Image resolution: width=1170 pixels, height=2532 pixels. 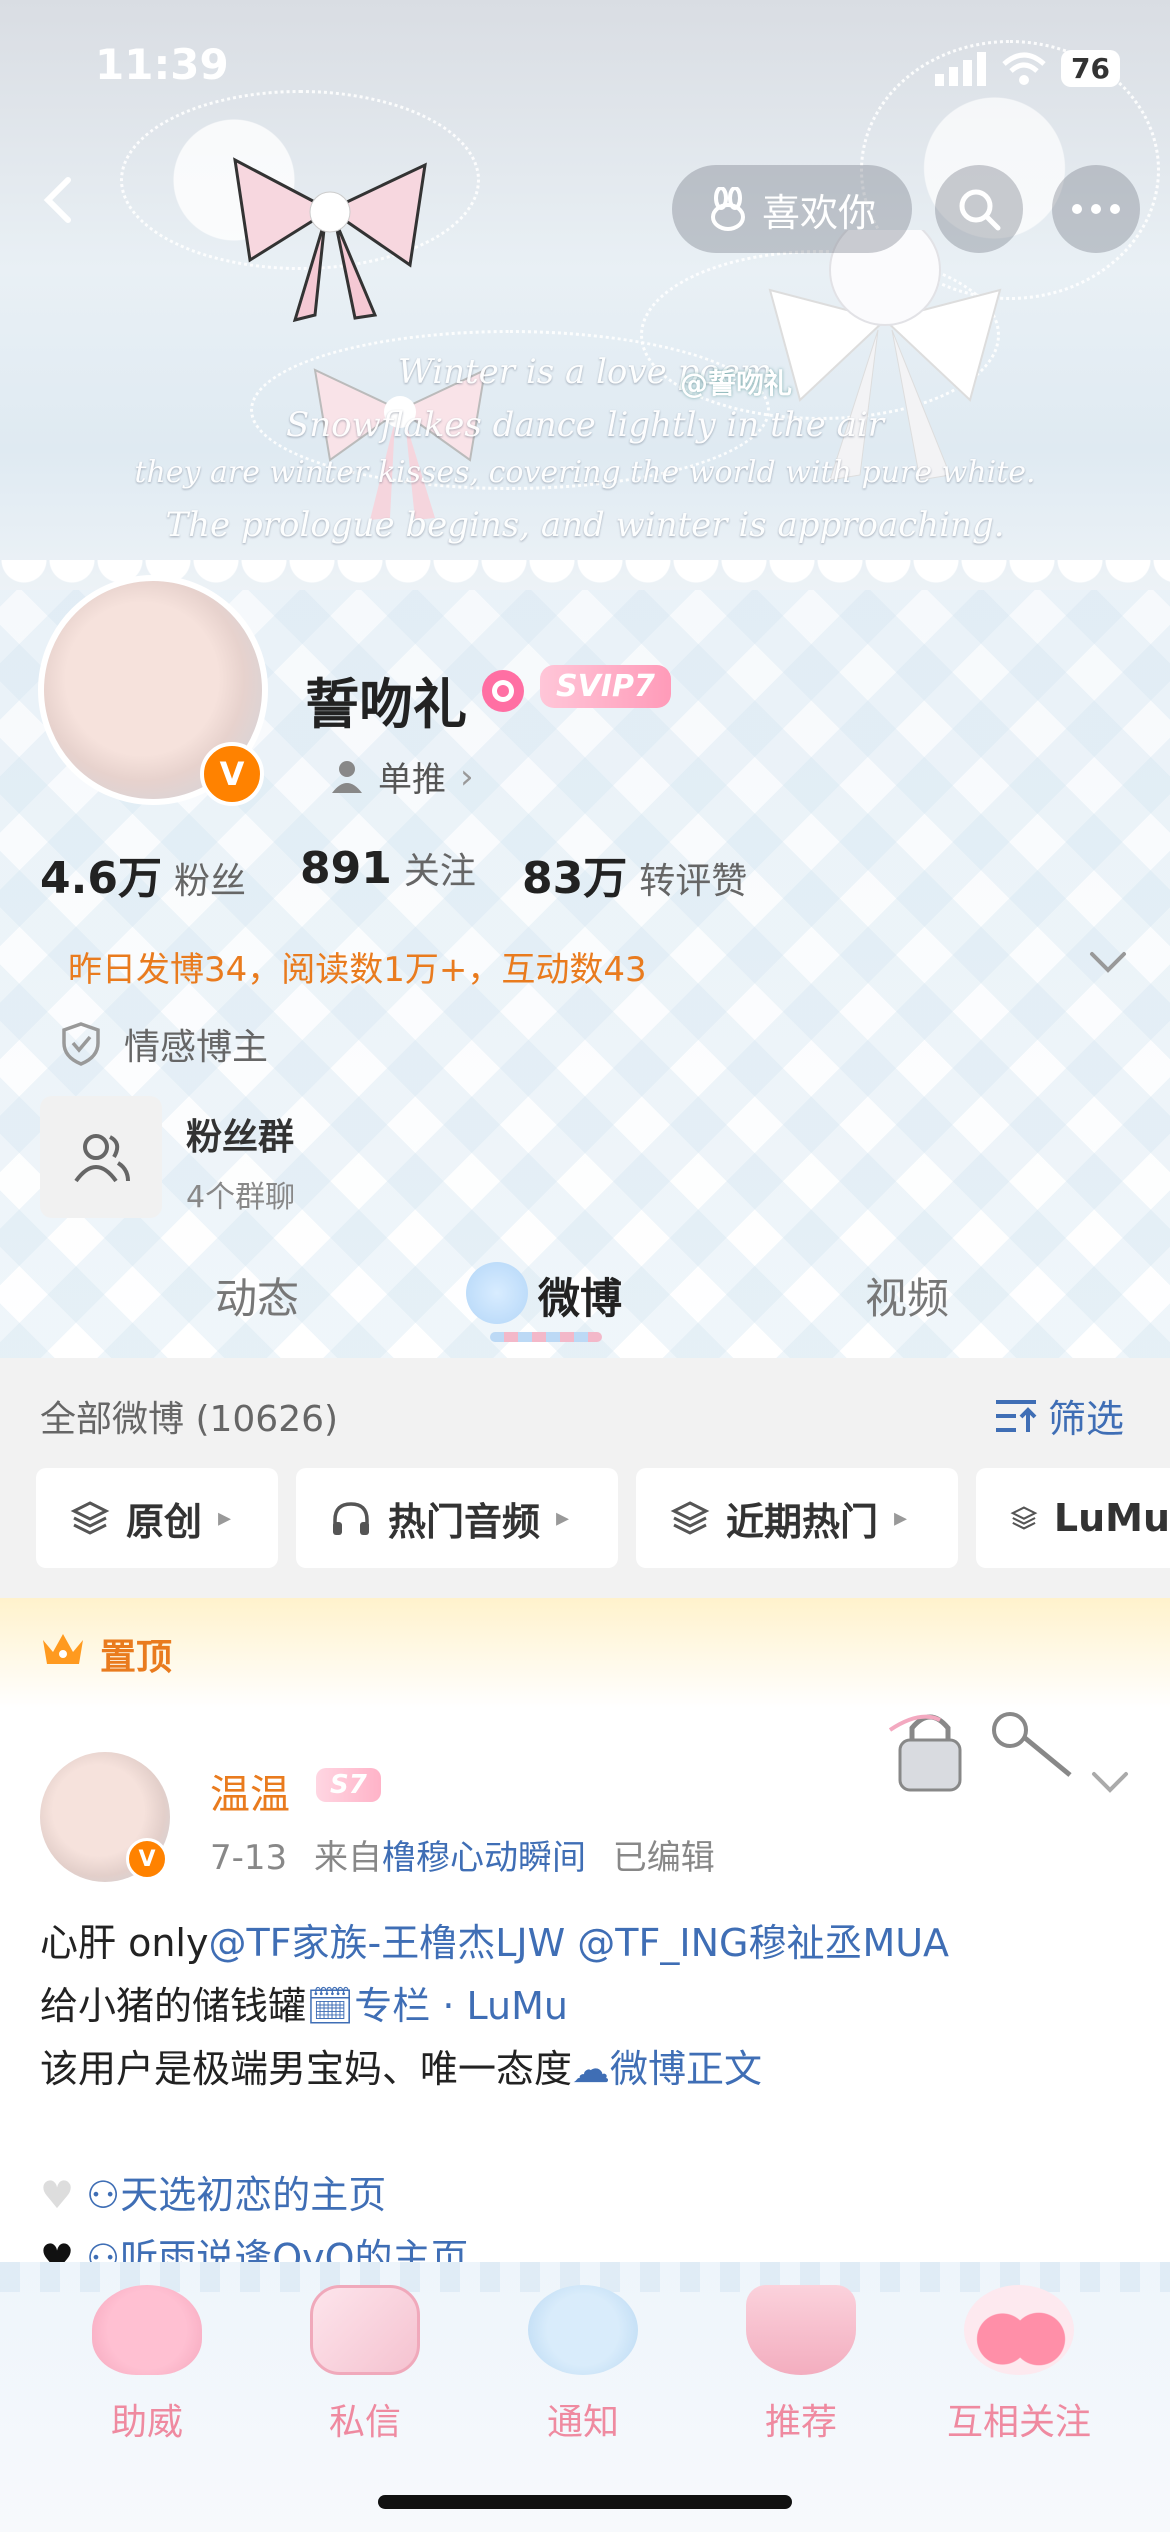 I want to click on mention-link: @TF家族-王橹杰LJW, so click(x=386, y=1943).